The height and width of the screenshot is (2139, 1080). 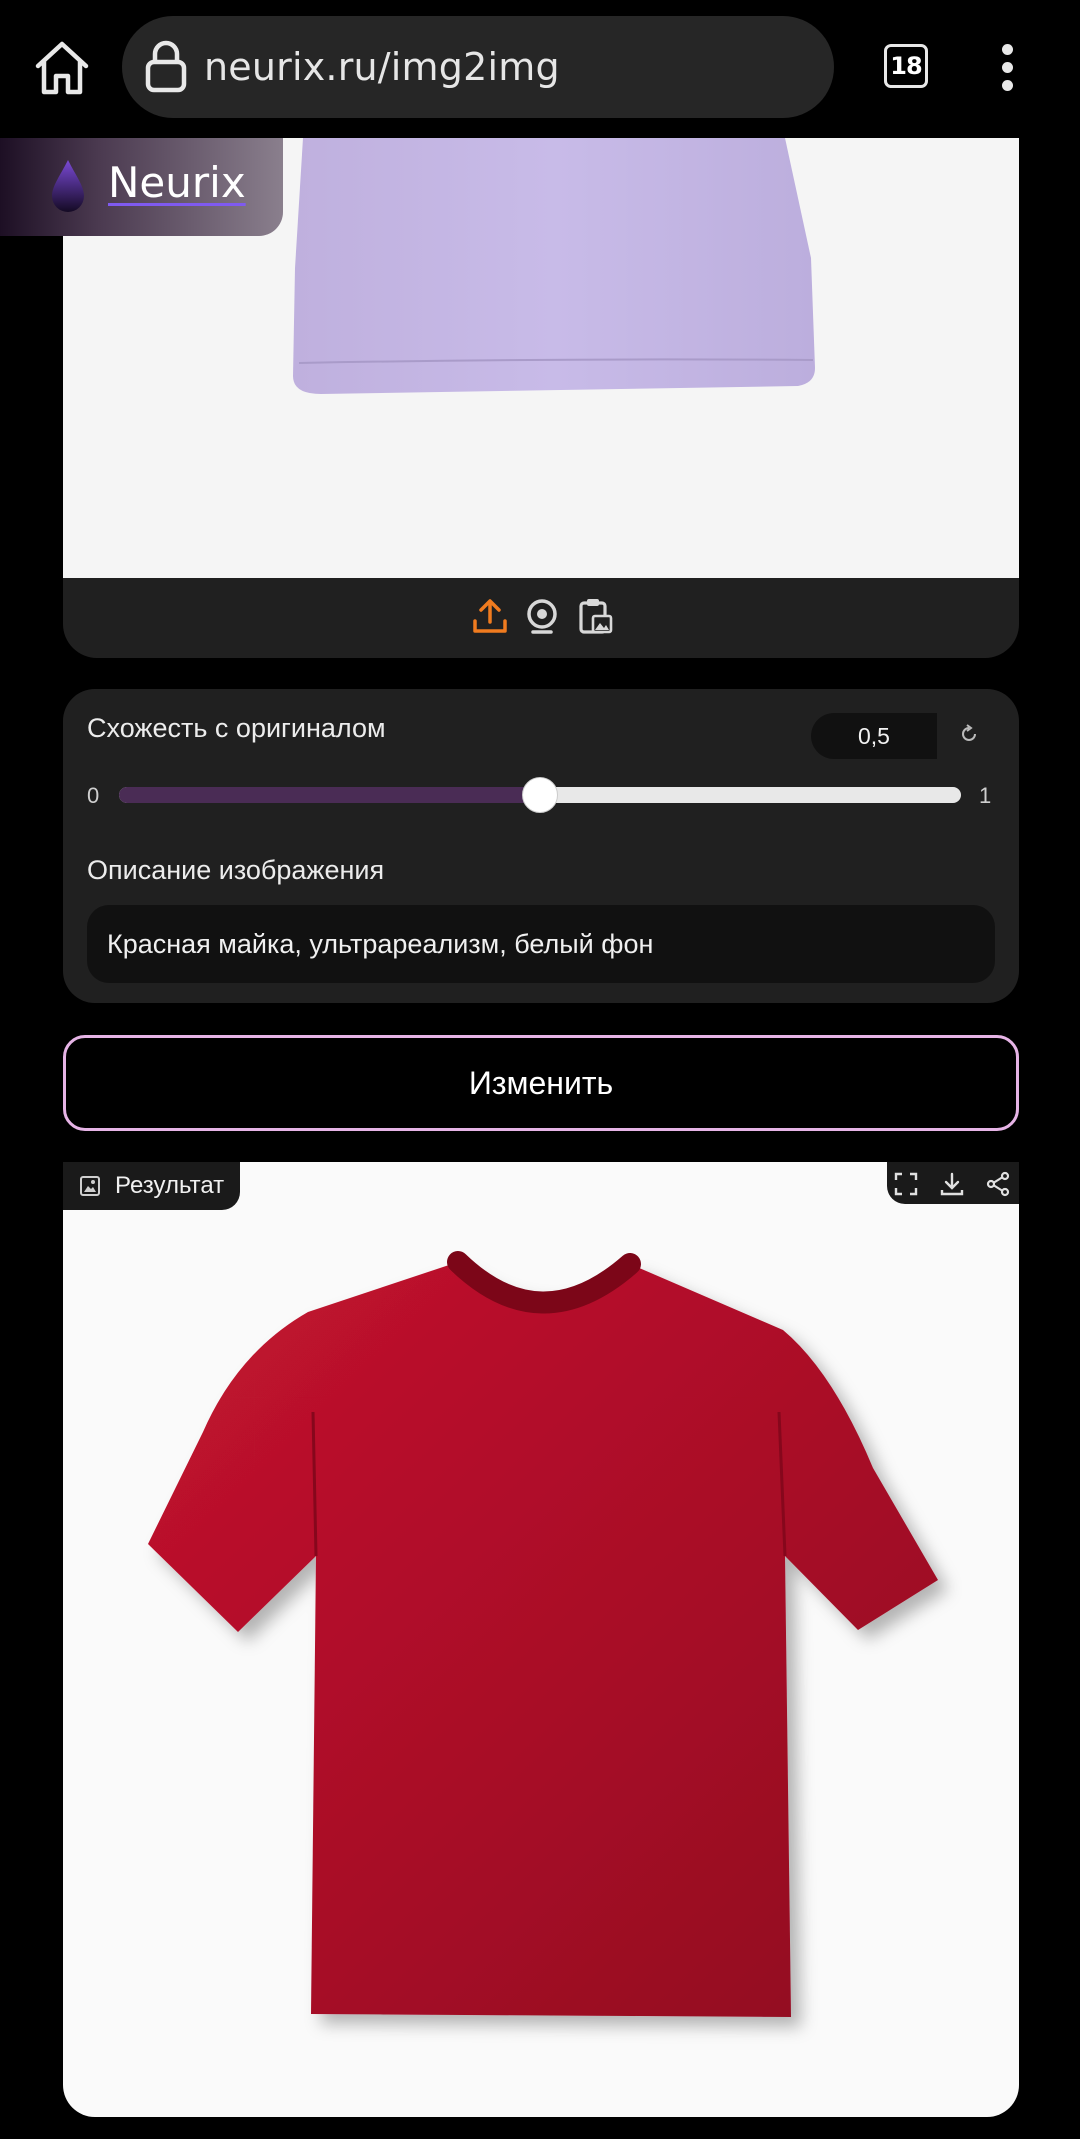 I want to click on image-icon, so click(x=90, y=1186).